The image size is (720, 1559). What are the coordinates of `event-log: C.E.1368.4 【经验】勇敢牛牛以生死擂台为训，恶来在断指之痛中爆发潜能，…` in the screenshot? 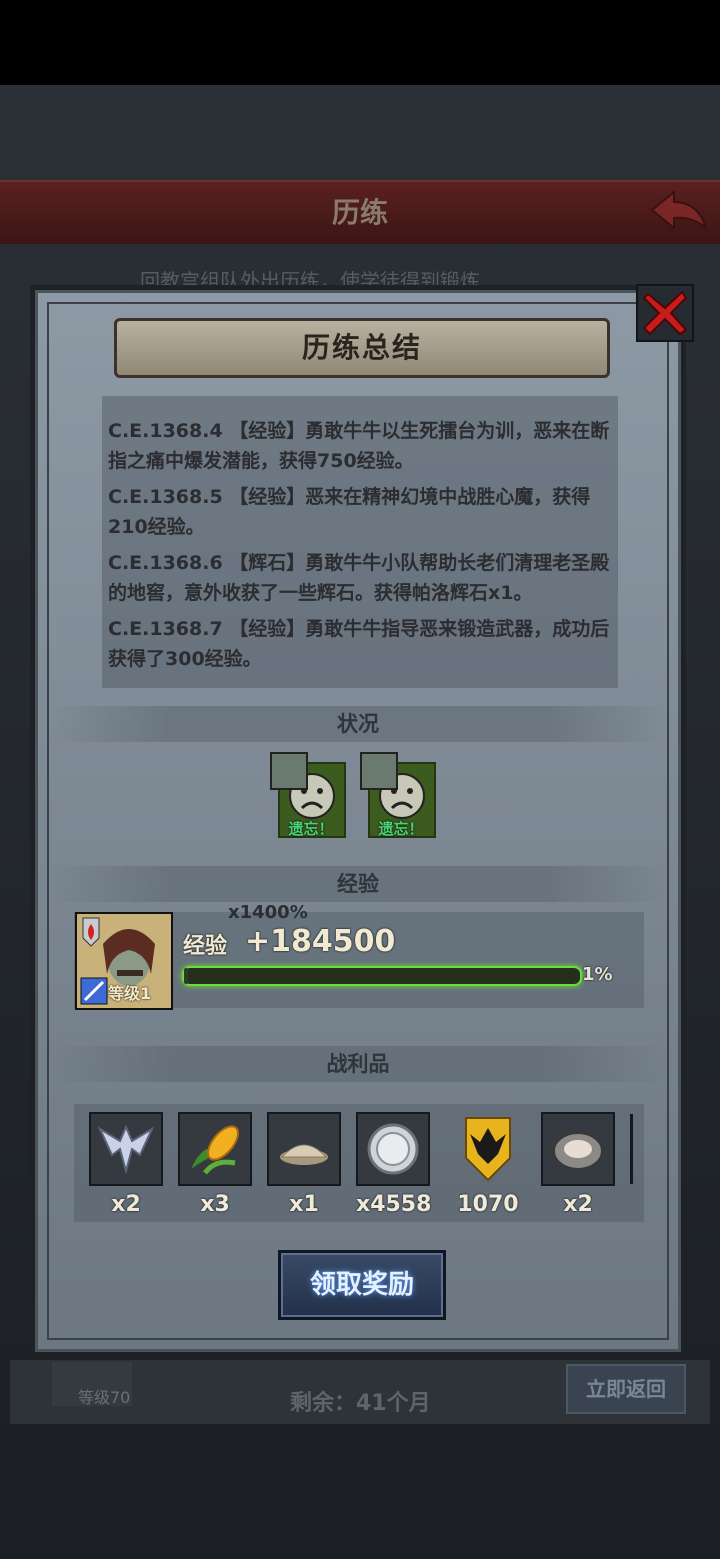 It's located at (360, 542).